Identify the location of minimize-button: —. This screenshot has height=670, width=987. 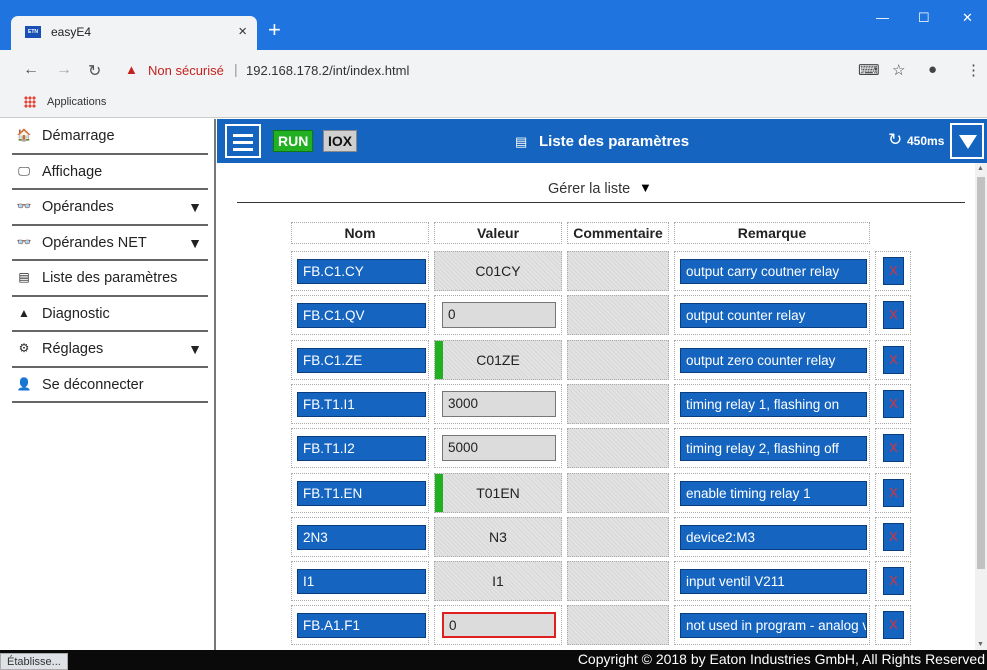
(882, 17).